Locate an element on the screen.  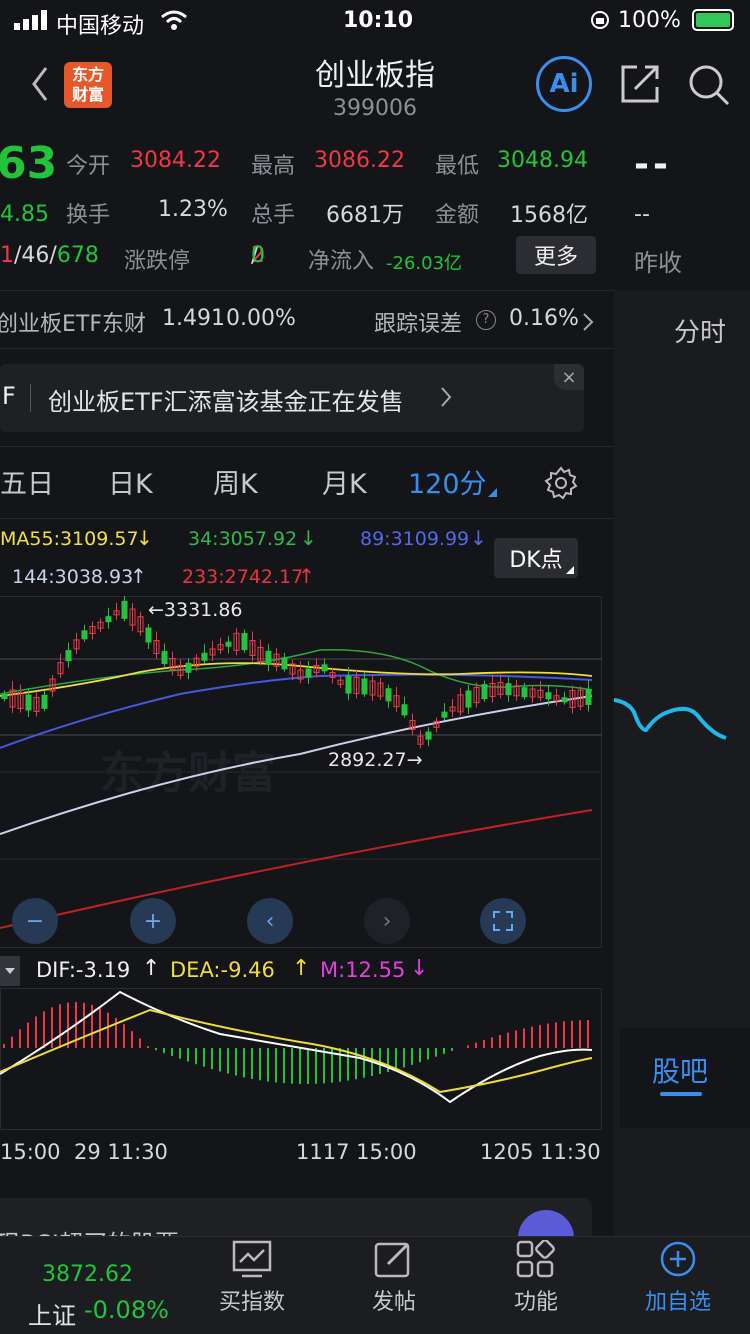
last-price: 63 is located at coordinates (29, 163).